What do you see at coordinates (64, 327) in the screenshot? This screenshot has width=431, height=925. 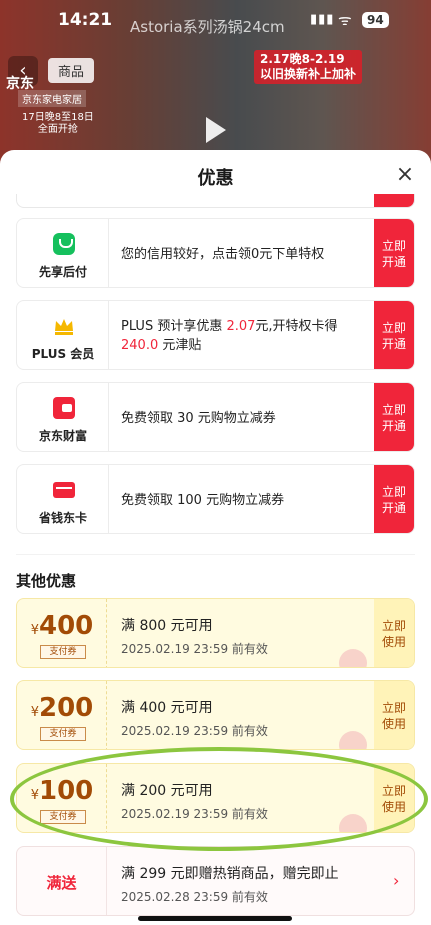 I see `crown-icon` at bounding box center [64, 327].